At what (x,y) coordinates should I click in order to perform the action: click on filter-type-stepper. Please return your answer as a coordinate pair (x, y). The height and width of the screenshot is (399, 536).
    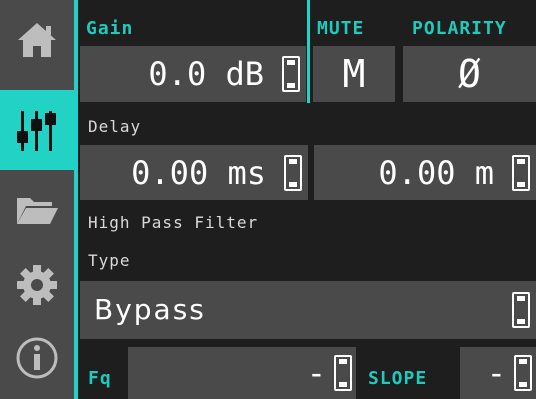
    Looking at the image, I should click on (521, 310).